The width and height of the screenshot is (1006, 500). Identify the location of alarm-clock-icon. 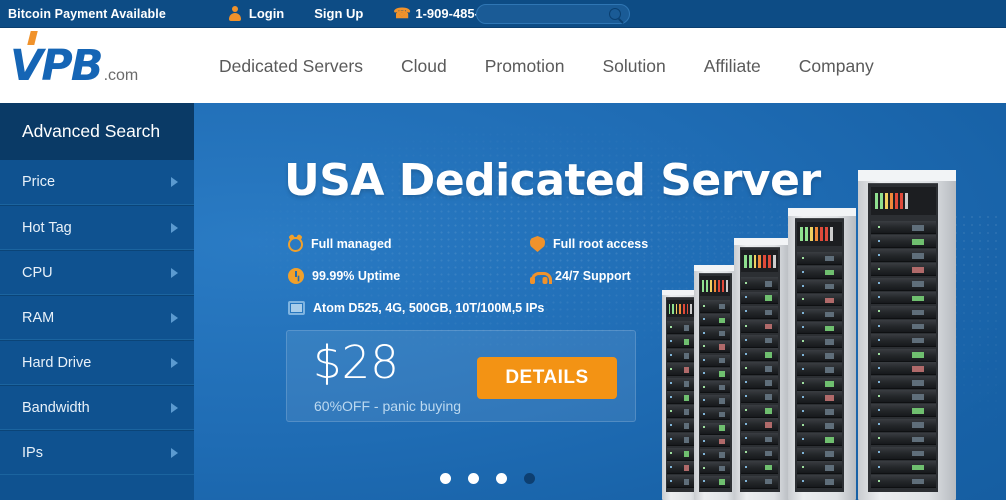
(295, 244).